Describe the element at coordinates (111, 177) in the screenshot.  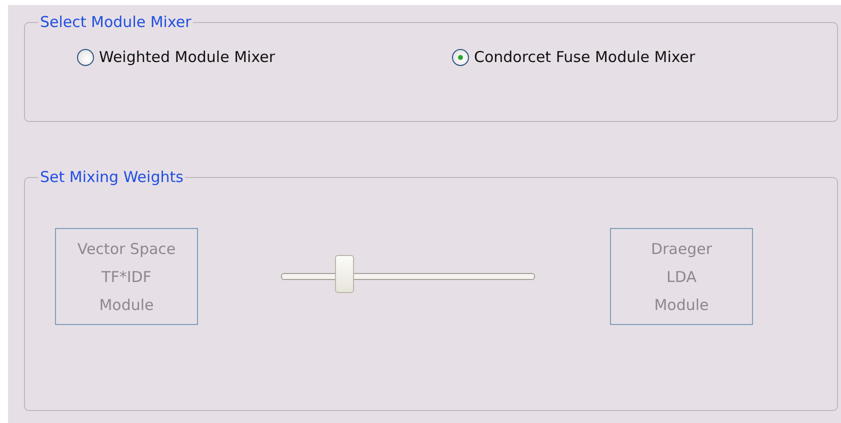
I see `group-title: Set Mixing Weights` at that location.